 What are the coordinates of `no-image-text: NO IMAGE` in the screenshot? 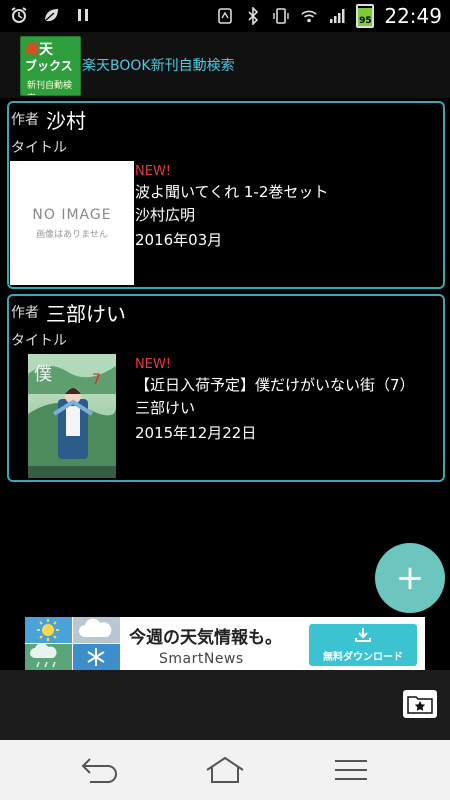 It's located at (72, 215).